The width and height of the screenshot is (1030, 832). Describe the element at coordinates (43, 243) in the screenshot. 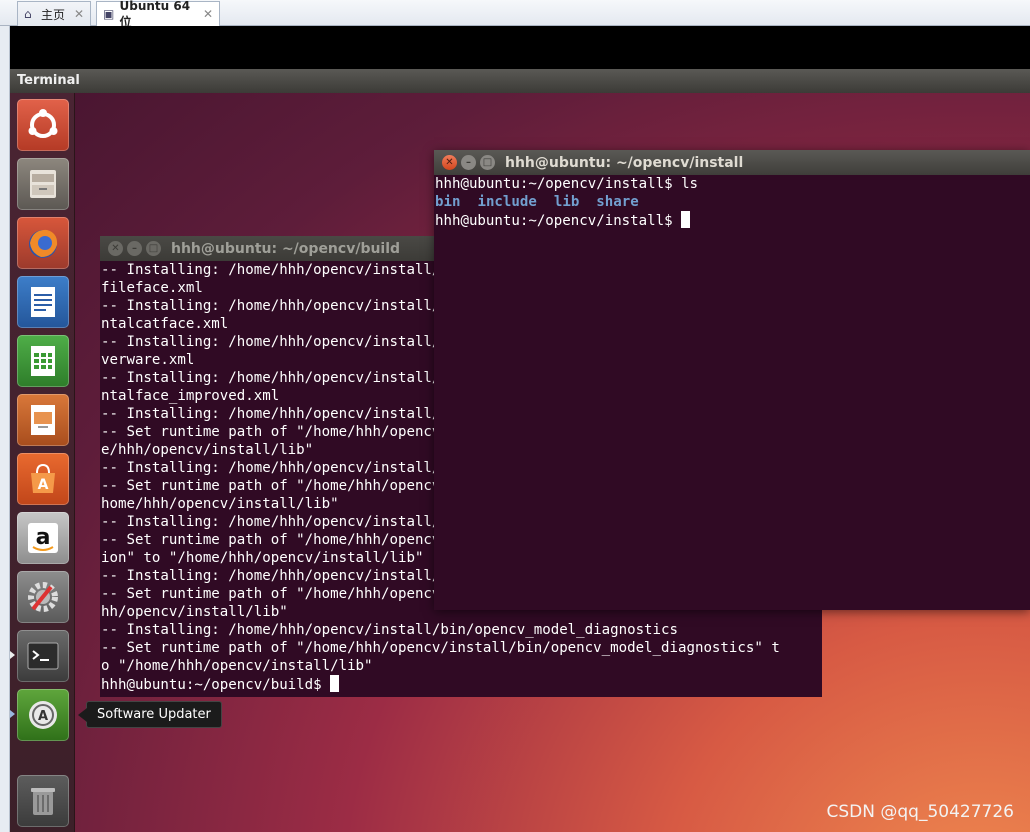

I see `firefox-icon` at that location.